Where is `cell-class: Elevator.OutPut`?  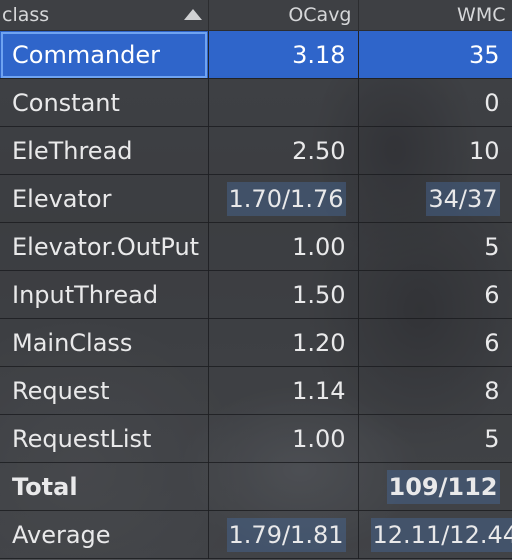 cell-class: Elevator.OutPut is located at coordinates (104, 246).